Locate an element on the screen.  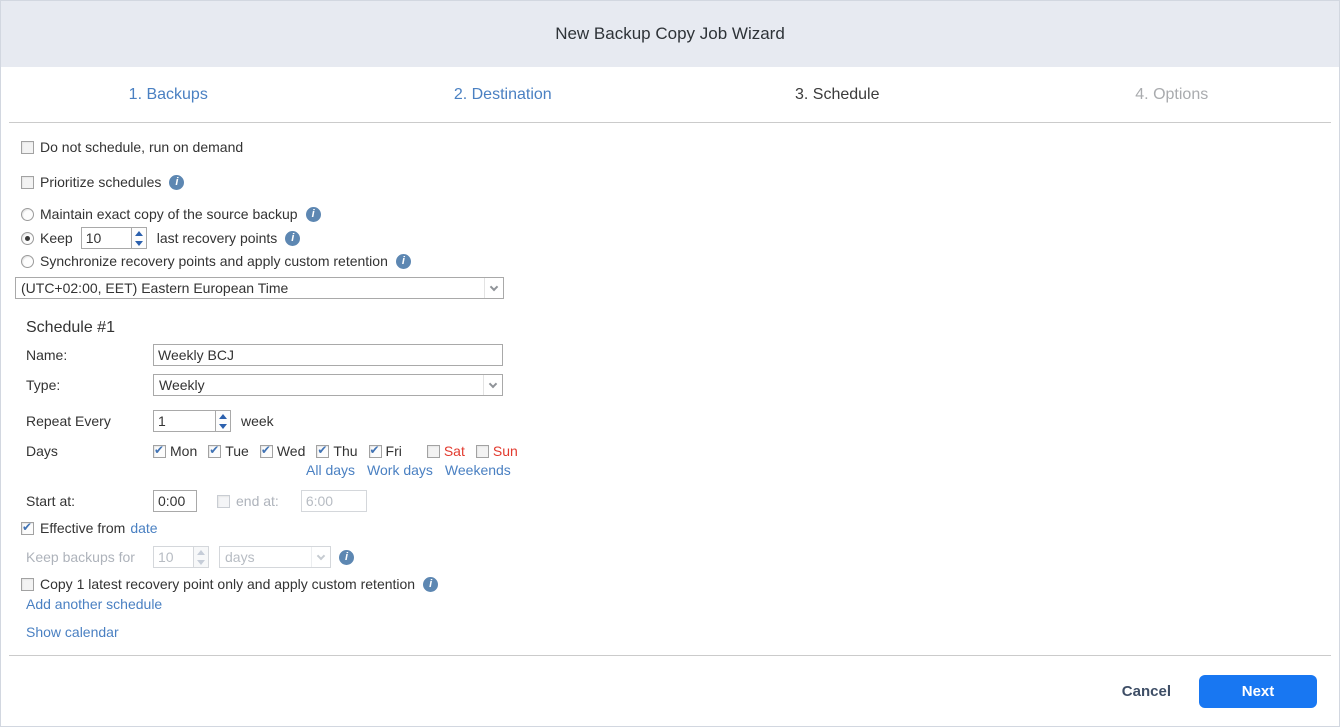
tab-destination: 2. Destination is located at coordinates (503, 94).